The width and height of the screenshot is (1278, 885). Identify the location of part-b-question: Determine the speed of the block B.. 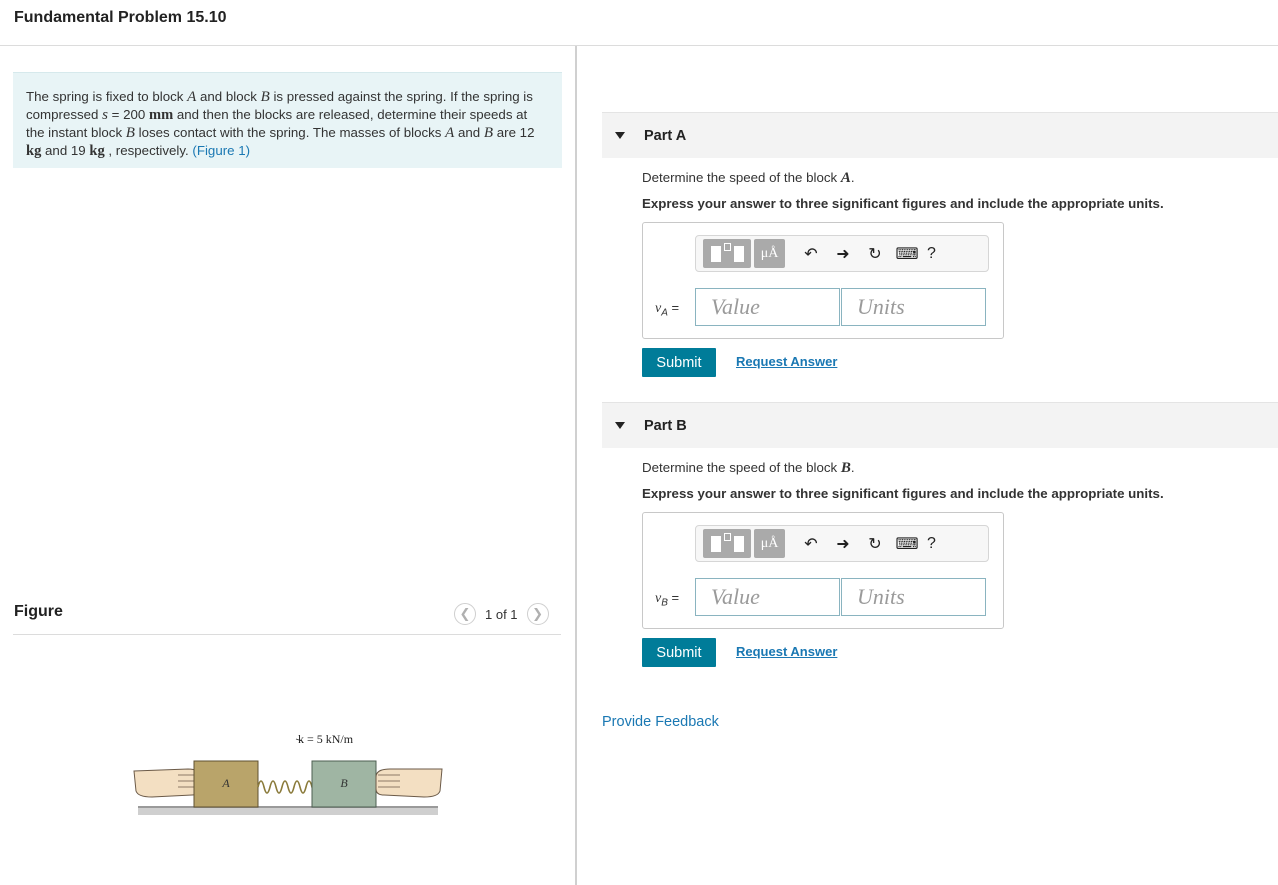
(748, 468).